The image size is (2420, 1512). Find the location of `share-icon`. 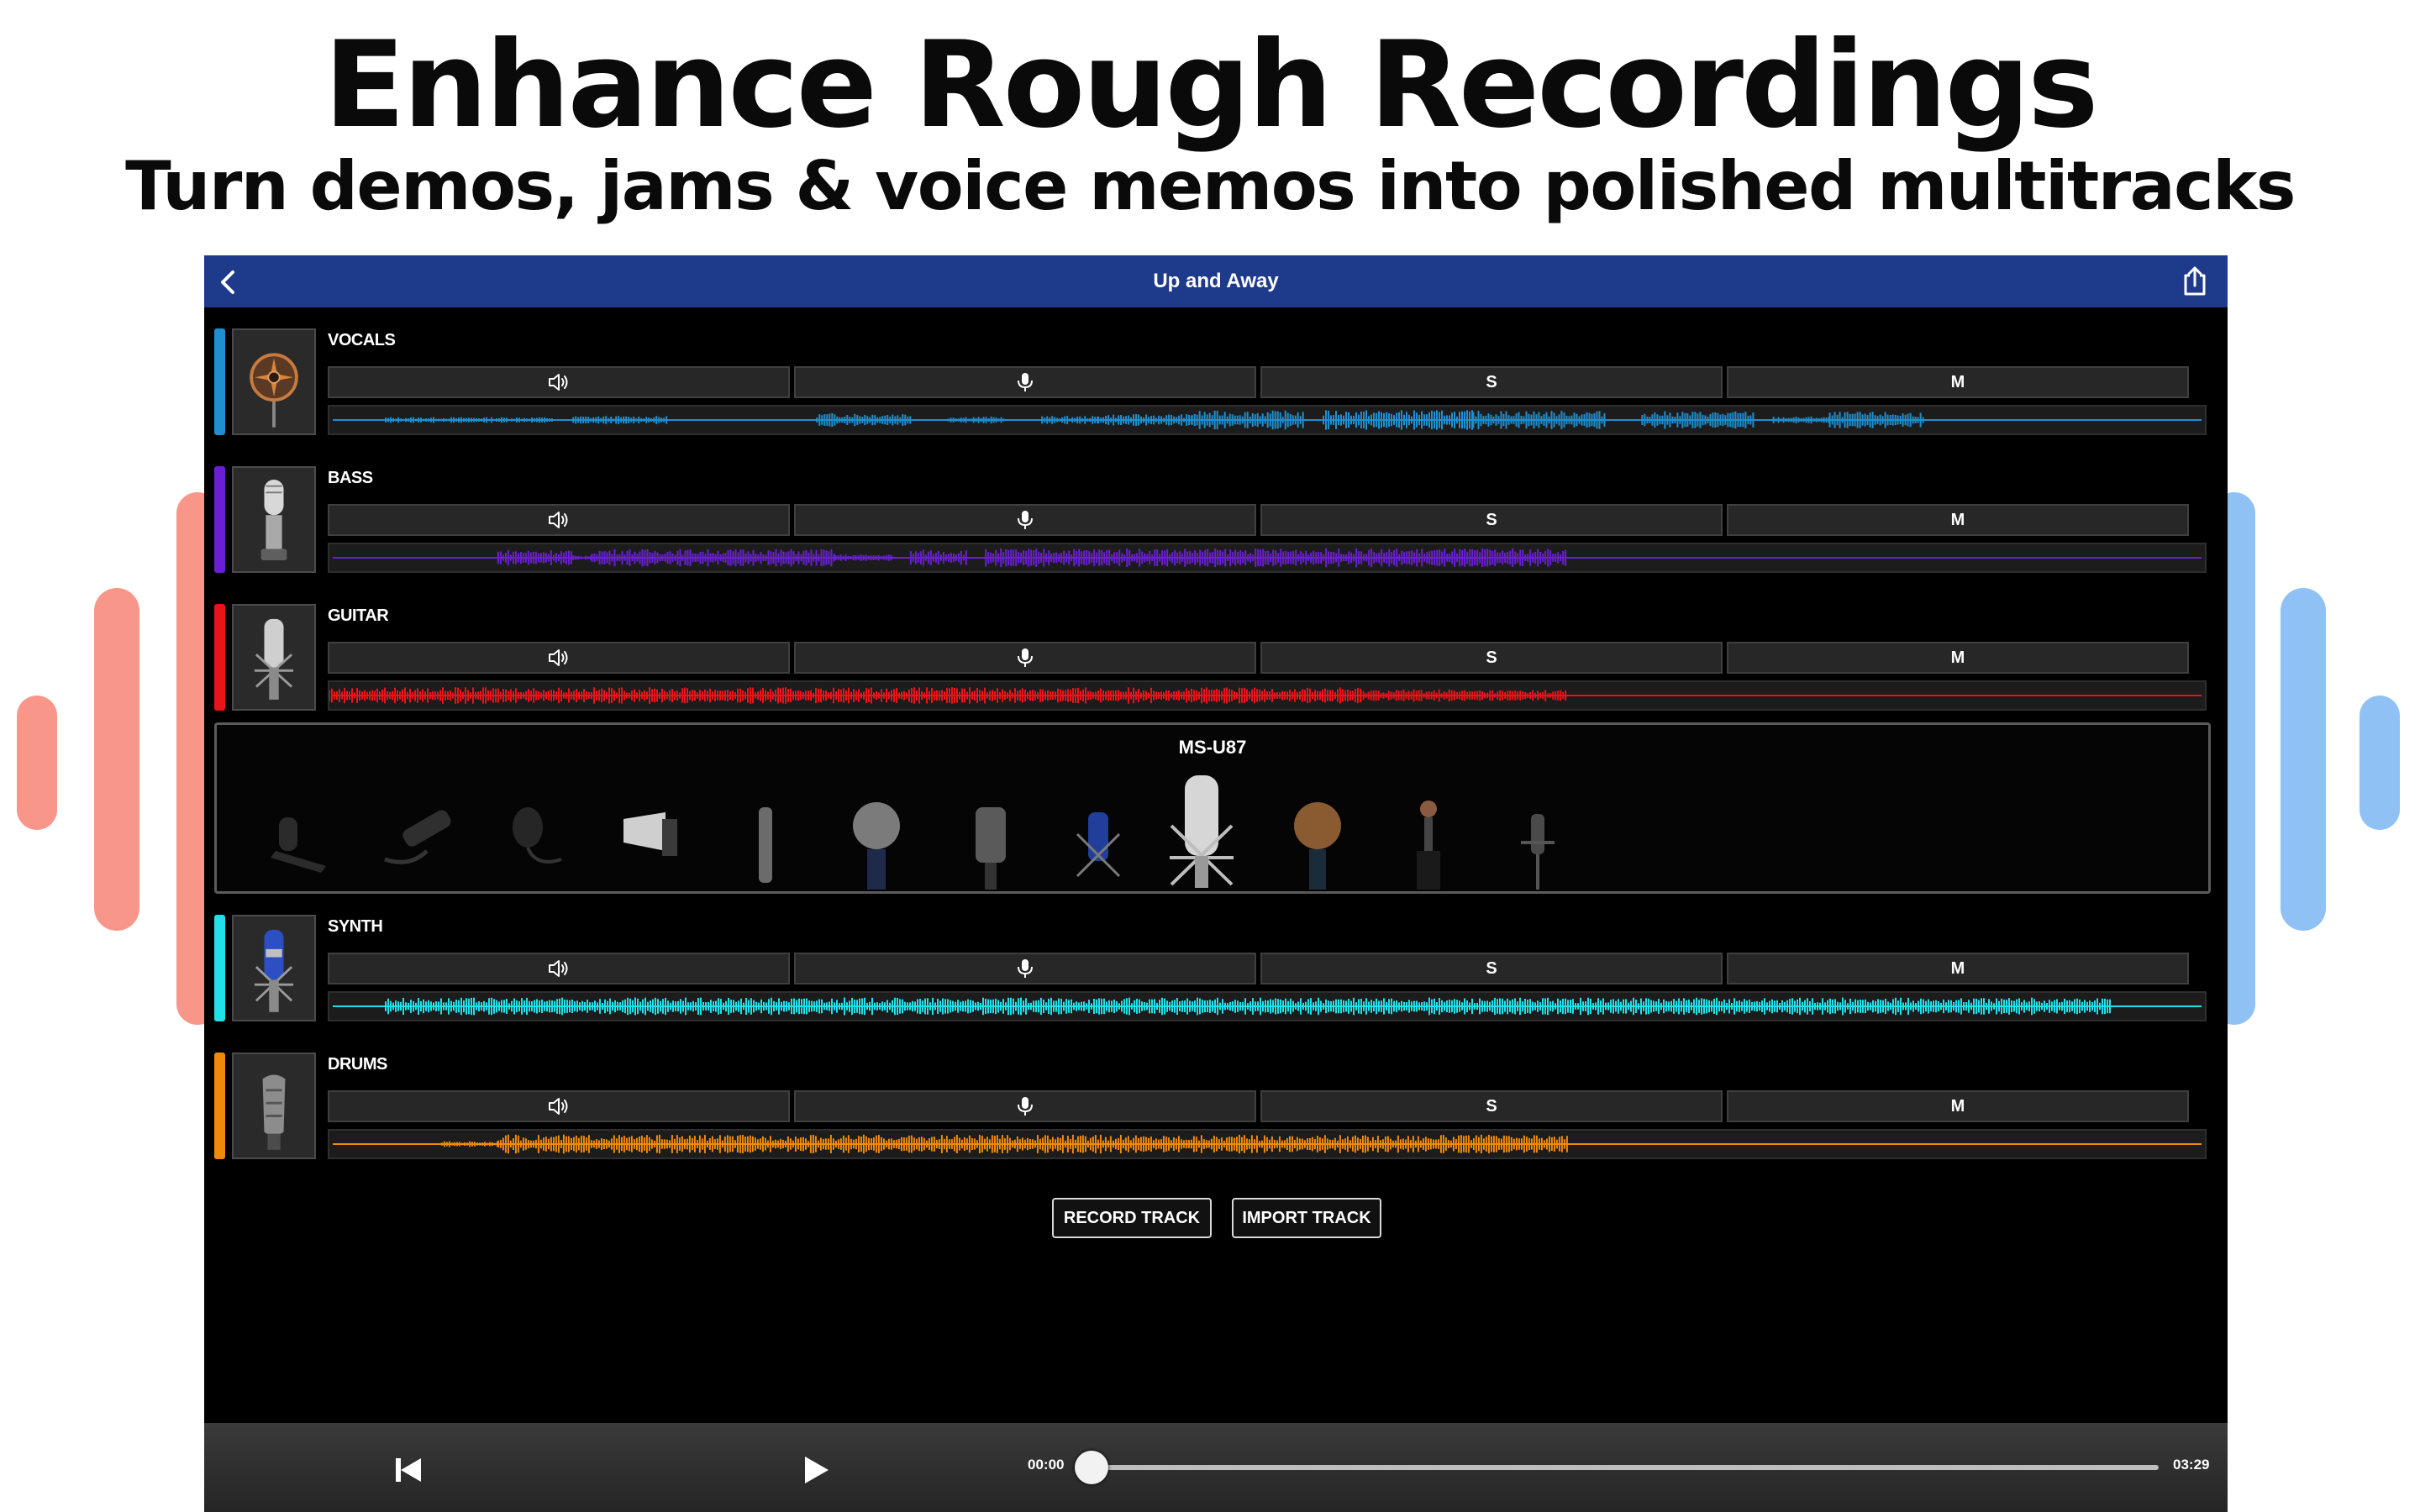

share-icon is located at coordinates (2194, 281).